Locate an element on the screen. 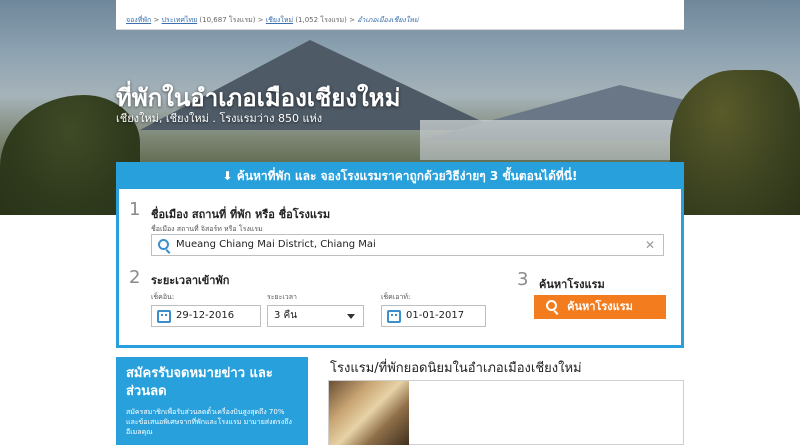 This screenshot has height=445, width=800. destination-value: Mueang Chiang Mai District, Chiang Mai is located at coordinates (276, 244).